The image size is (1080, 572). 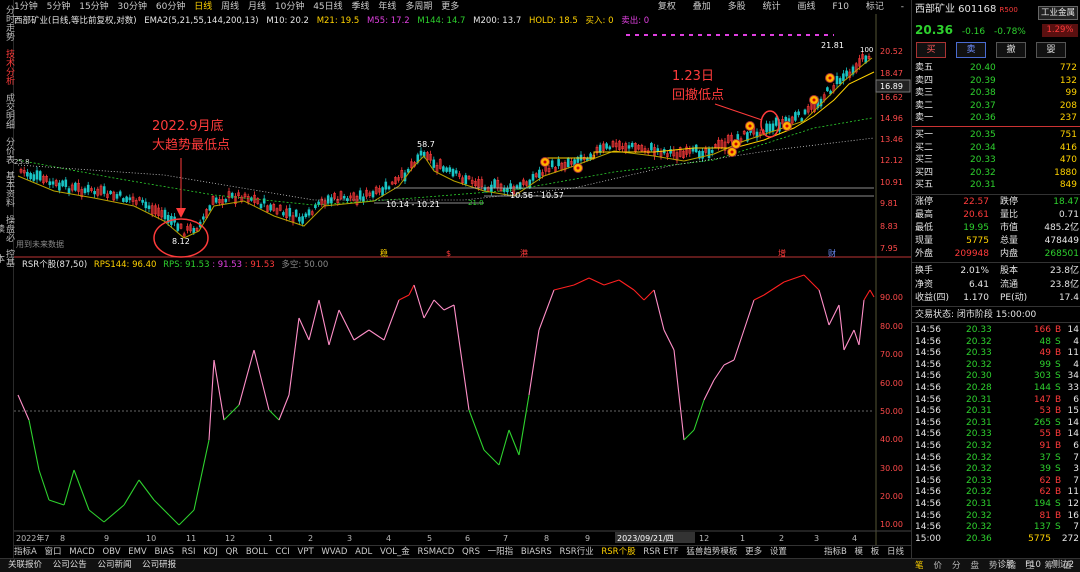 What do you see at coordinates (1073, 434) in the screenshot?
I see `tick-count: 14` at bounding box center [1073, 434].